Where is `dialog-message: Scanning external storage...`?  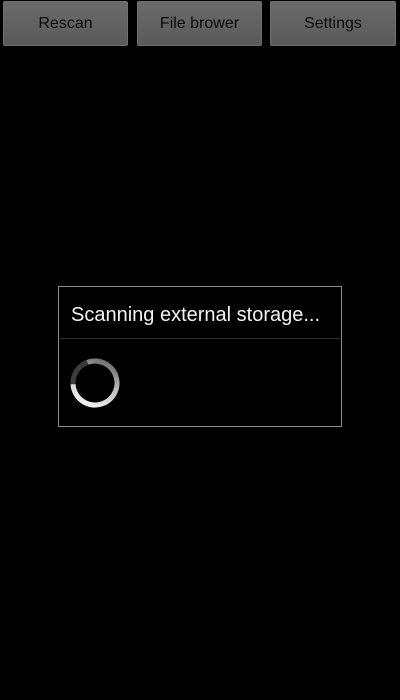 dialog-message: Scanning external storage... is located at coordinates (196, 315).